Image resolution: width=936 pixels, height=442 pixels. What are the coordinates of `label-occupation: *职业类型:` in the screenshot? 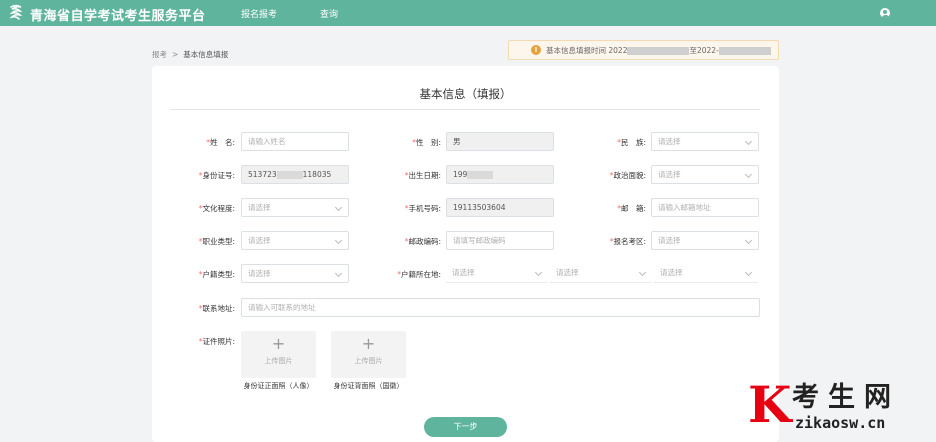 It's located at (216, 241).